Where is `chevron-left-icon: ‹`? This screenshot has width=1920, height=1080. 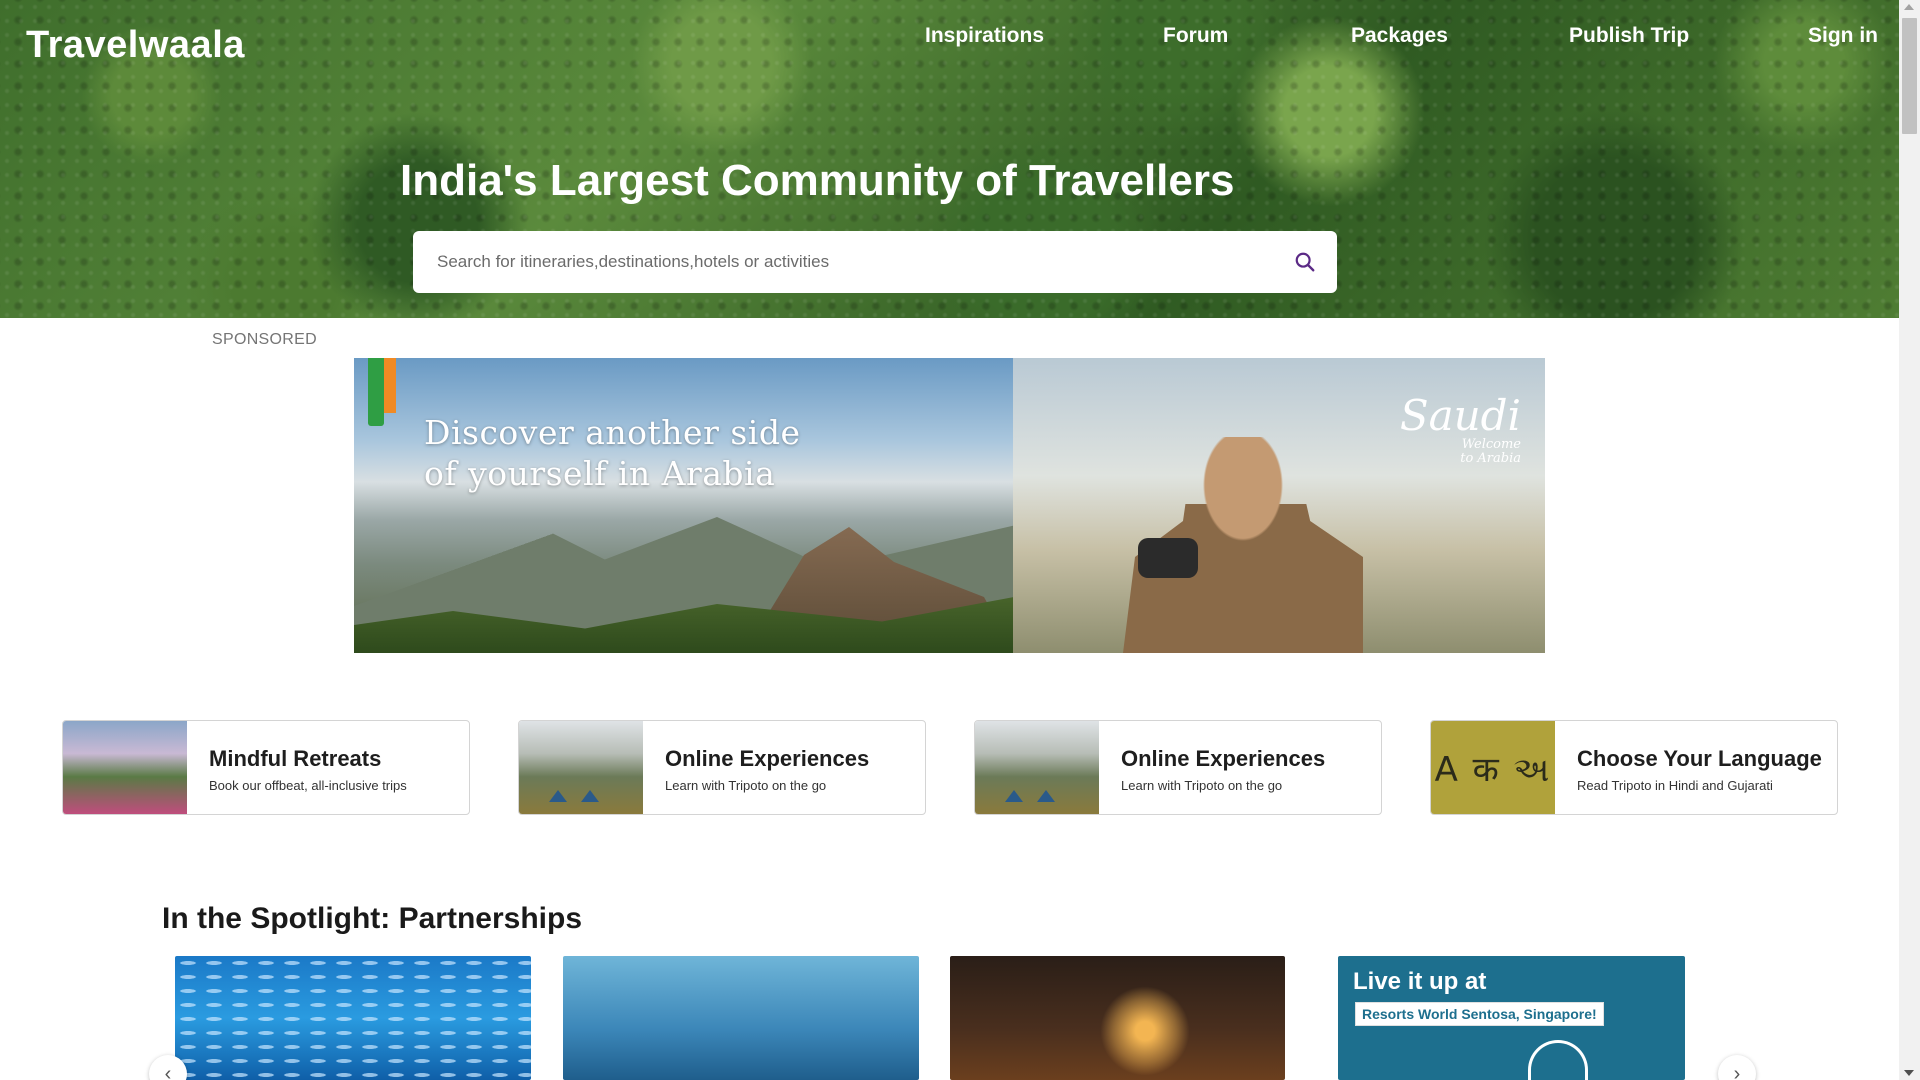 chevron-left-icon: ‹ is located at coordinates (168, 1071).